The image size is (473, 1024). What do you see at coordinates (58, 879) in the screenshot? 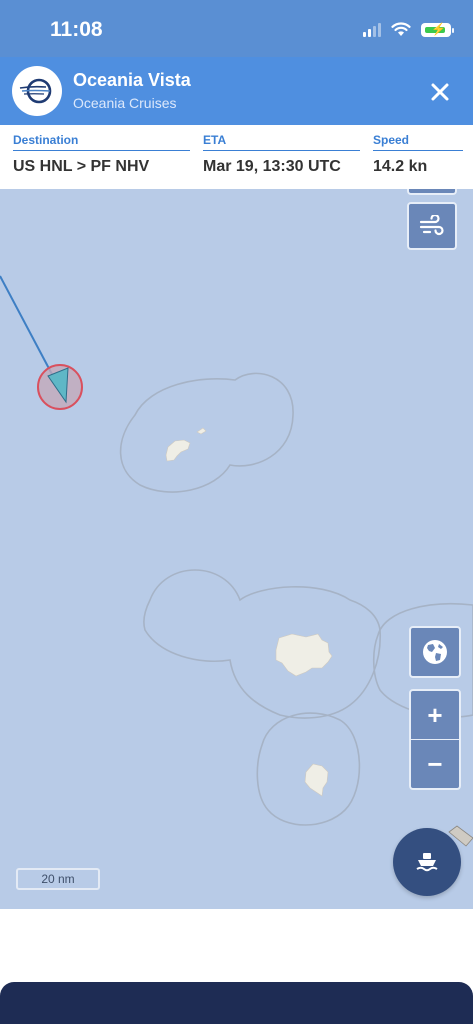
I see `scale-bar: 20 nm` at bounding box center [58, 879].